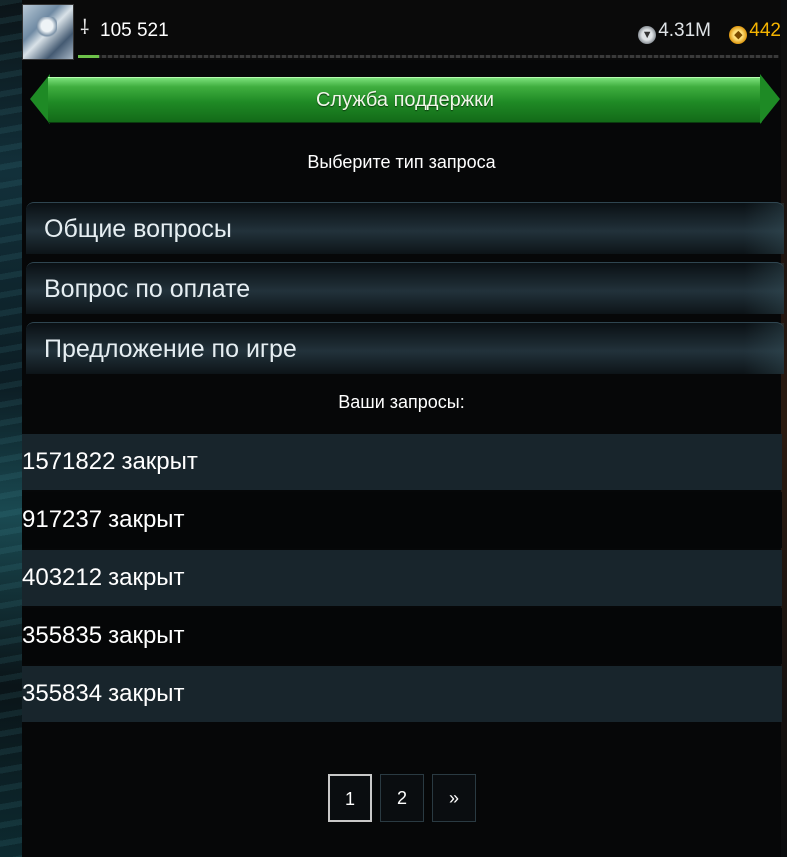 The width and height of the screenshot is (787, 857). What do you see at coordinates (401, 162) in the screenshot?
I see `request-type-heading: Выберите тип запроса` at bounding box center [401, 162].